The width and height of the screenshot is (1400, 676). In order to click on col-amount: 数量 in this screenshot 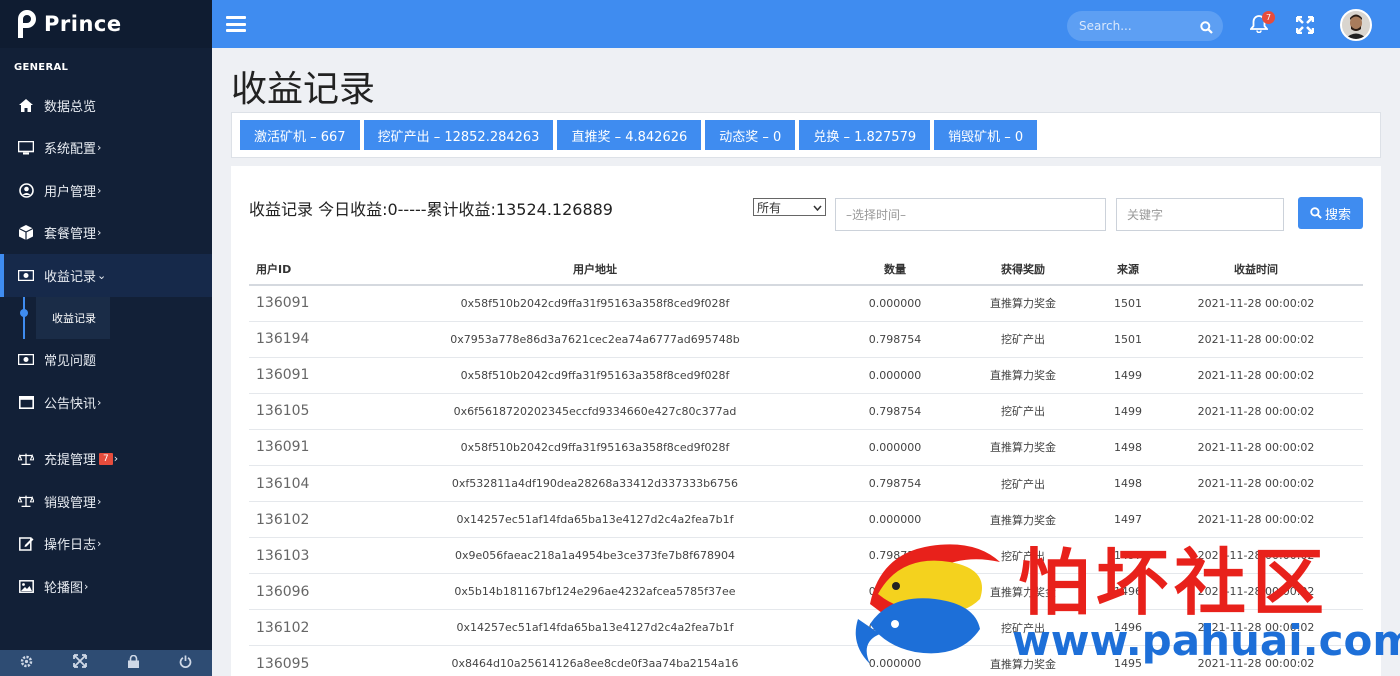, I will do `click(895, 269)`.